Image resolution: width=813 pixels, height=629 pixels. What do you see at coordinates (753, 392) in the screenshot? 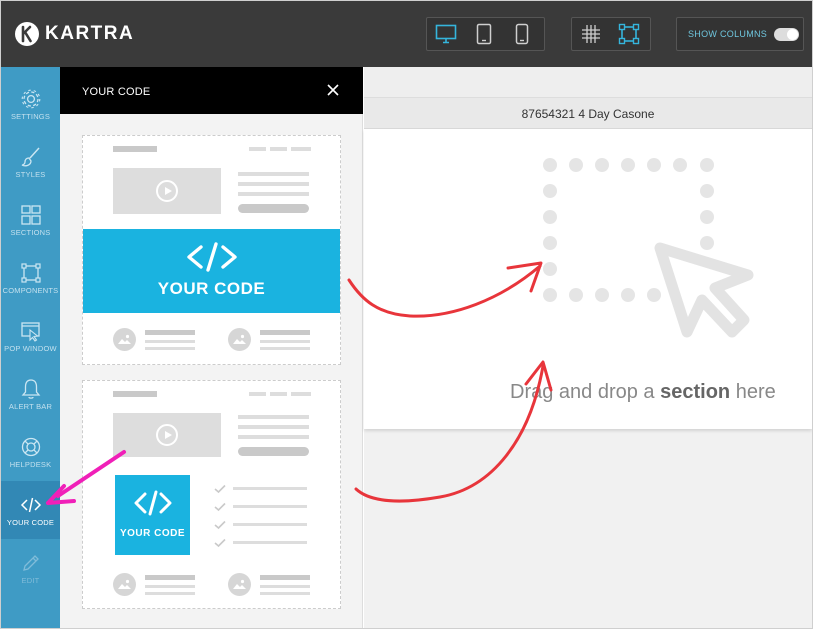
I see `drop-hint-text-end: here` at bounding box center [753, 392].